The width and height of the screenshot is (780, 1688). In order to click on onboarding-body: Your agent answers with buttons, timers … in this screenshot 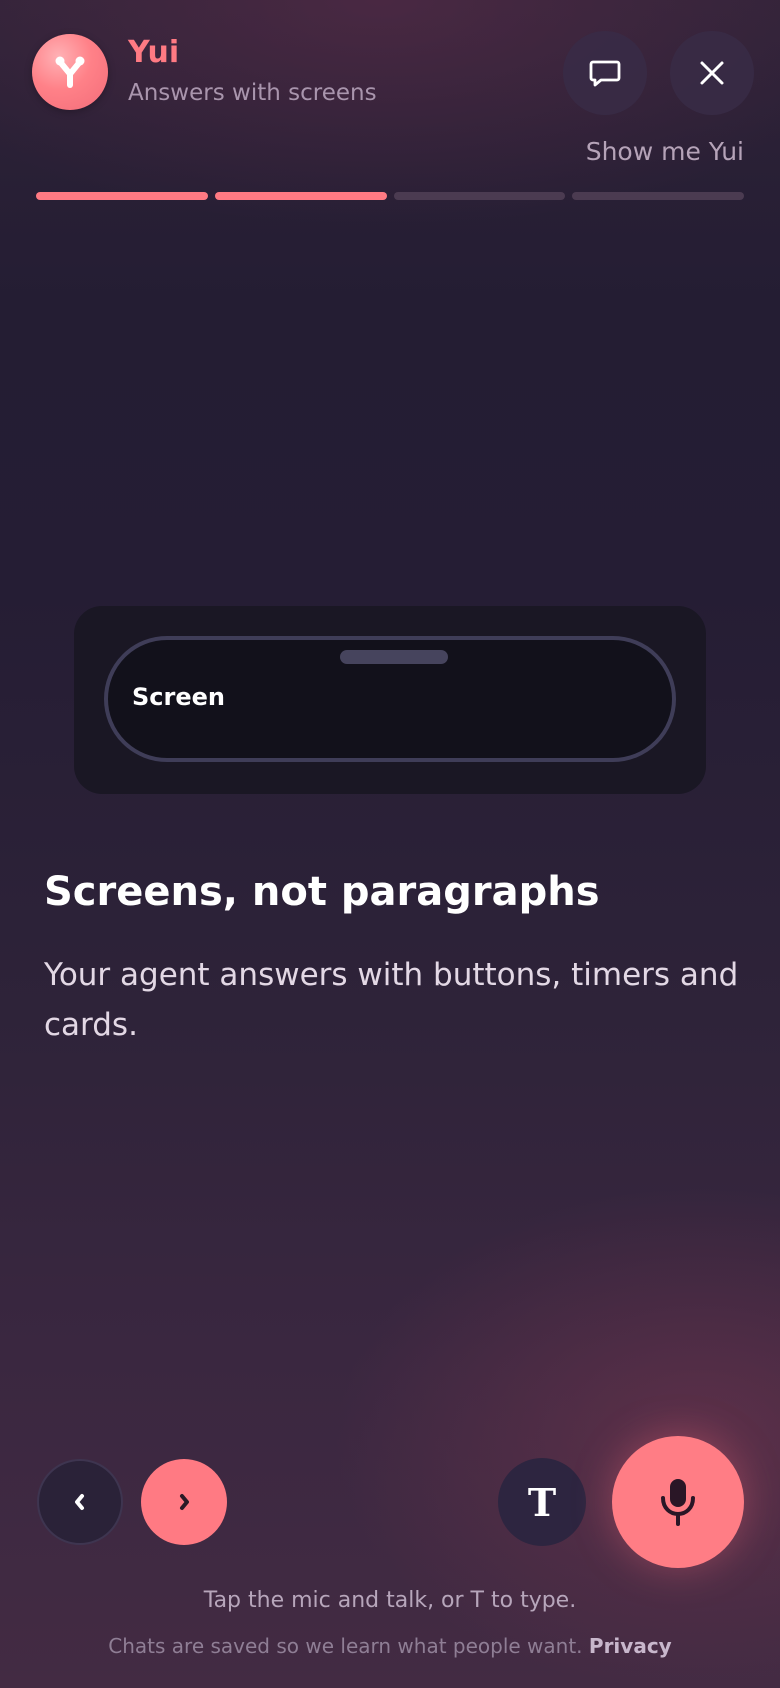, I will do `click(391, 1000)`.